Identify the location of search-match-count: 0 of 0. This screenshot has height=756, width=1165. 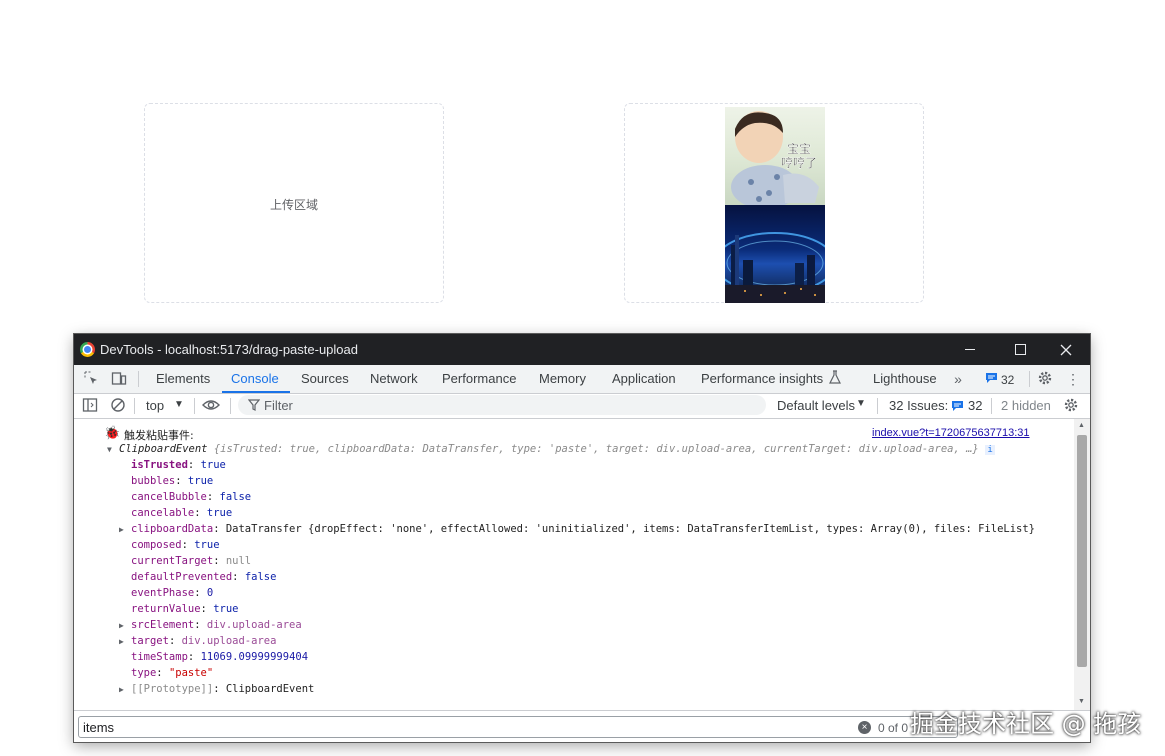
(893, 728).